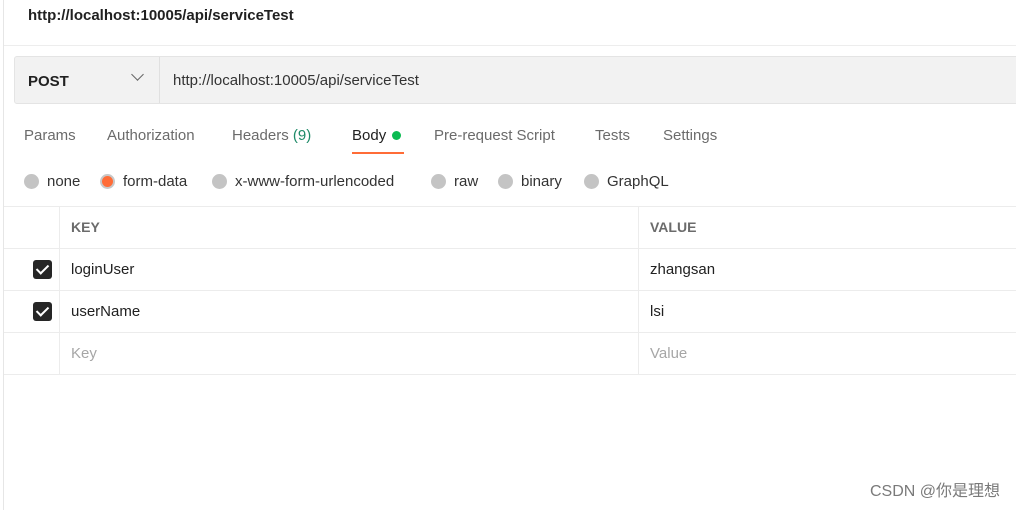 This screenshot has width=1016, height=510. I want to click on request-title: http://localhost:10005/api/serviceTest, so click(161, 15).